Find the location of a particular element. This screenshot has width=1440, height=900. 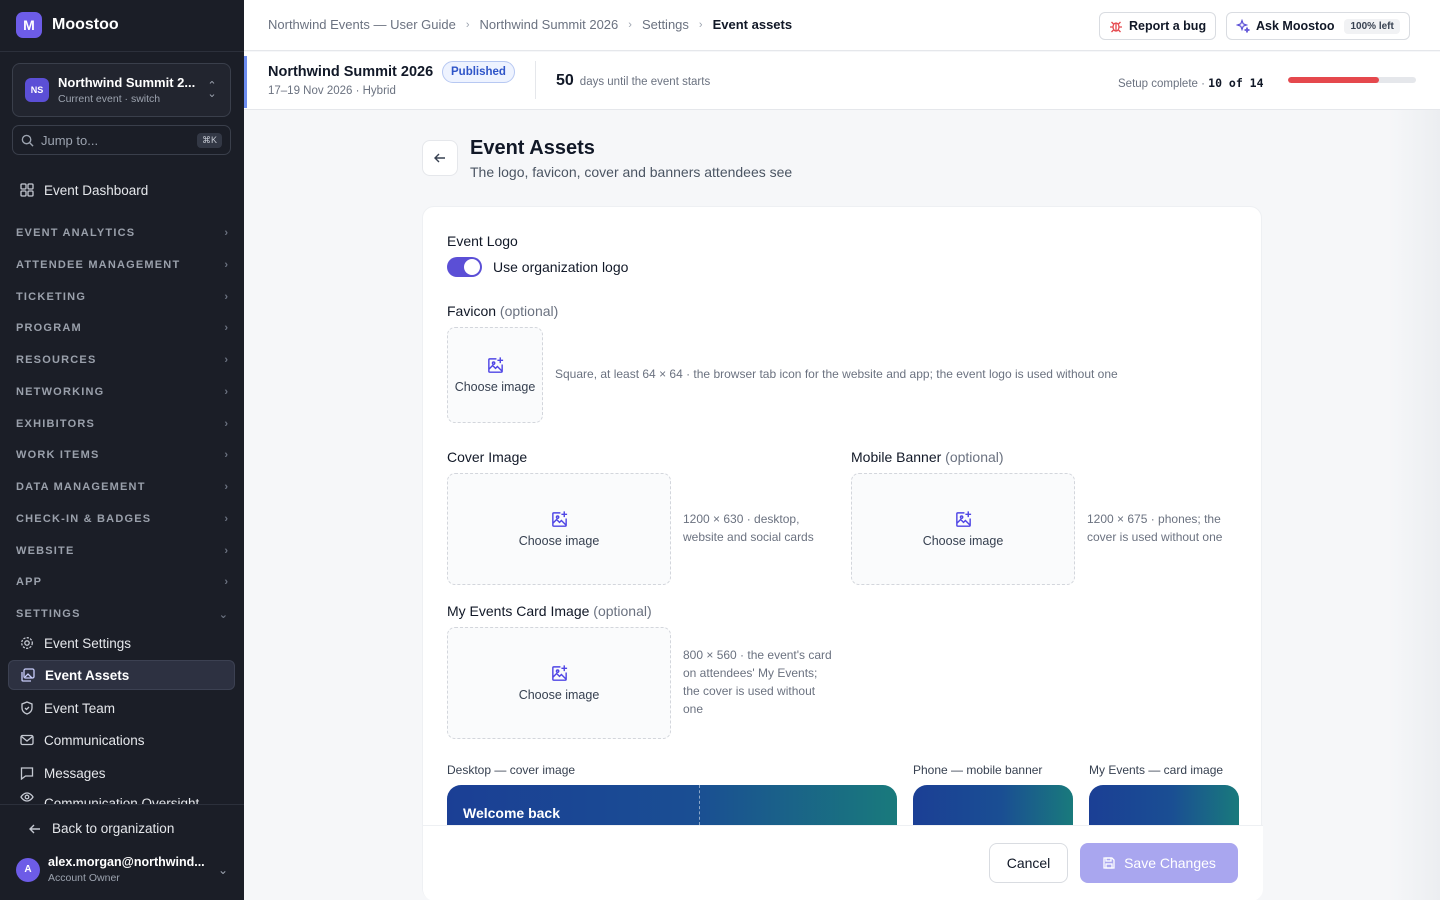

event-switcher-sub: Current event · switch is located at coordinates (109, 99).